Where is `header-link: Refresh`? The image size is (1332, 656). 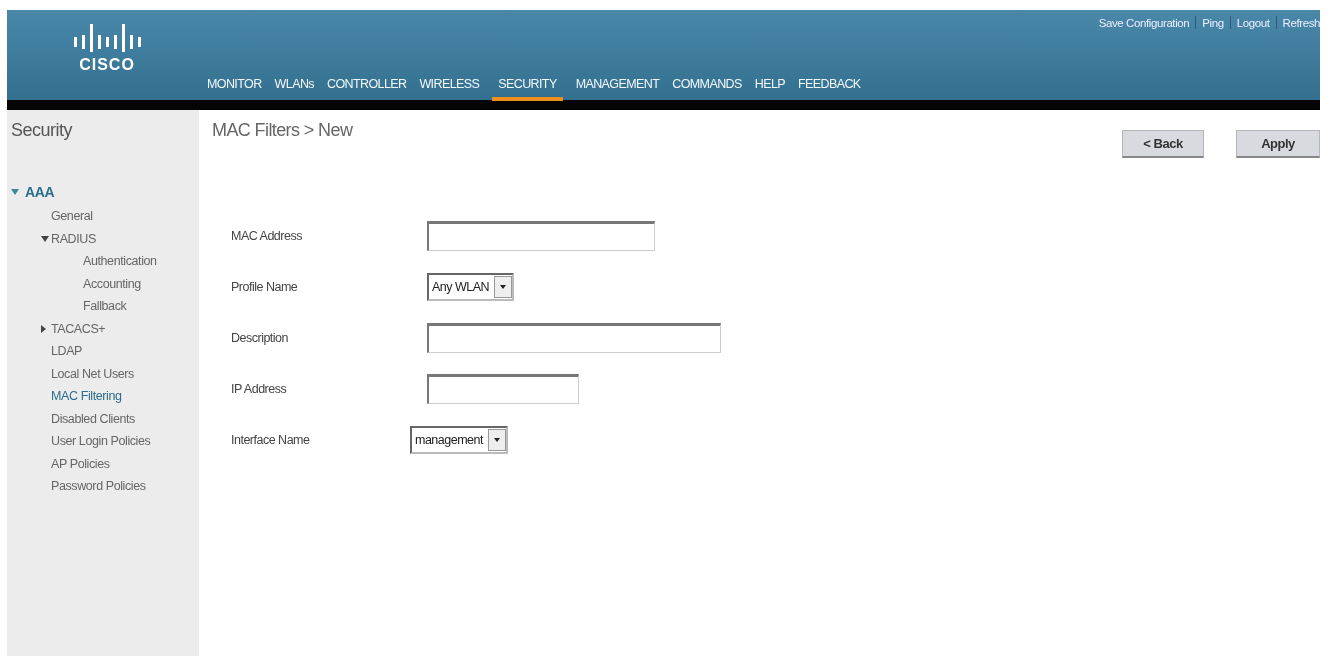 header-link: Refresh is located at coordinates (1301, 22).